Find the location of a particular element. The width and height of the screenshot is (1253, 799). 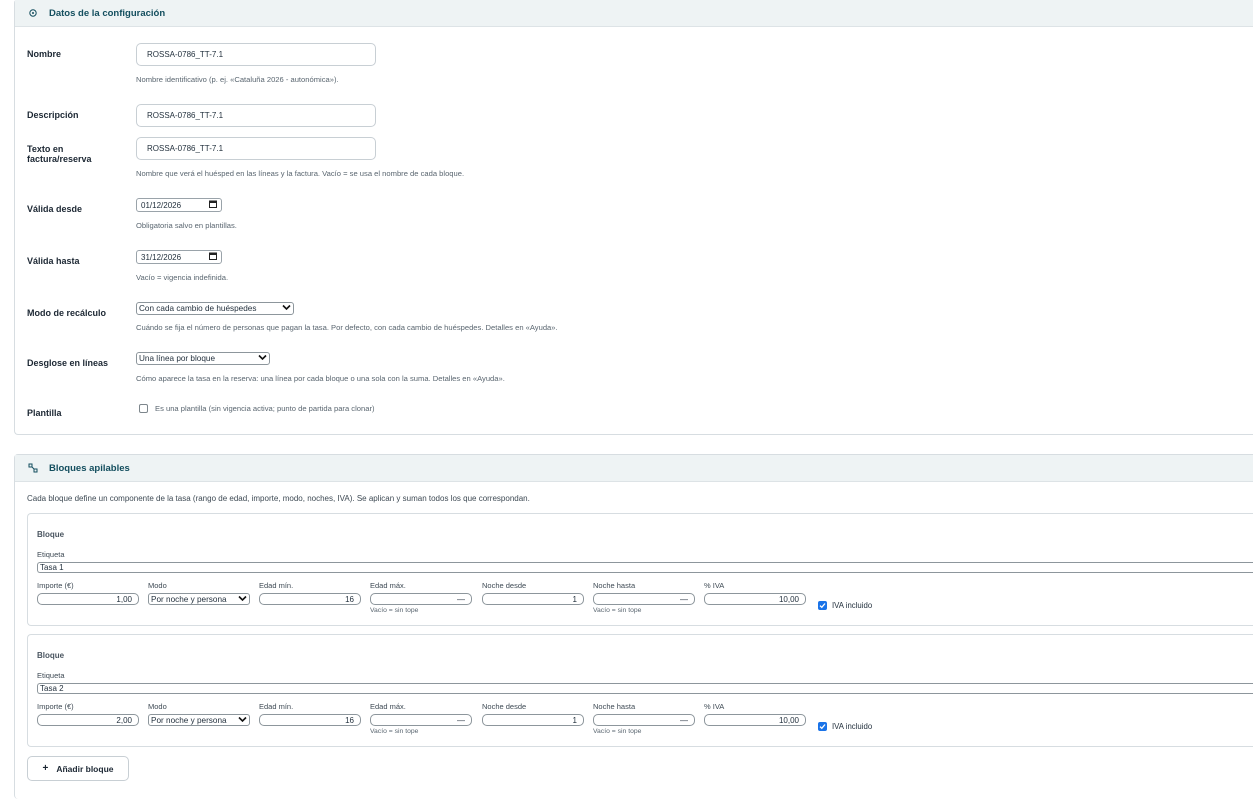

etiqueta-label: Etiqueta is located at coordinates (51, 554).